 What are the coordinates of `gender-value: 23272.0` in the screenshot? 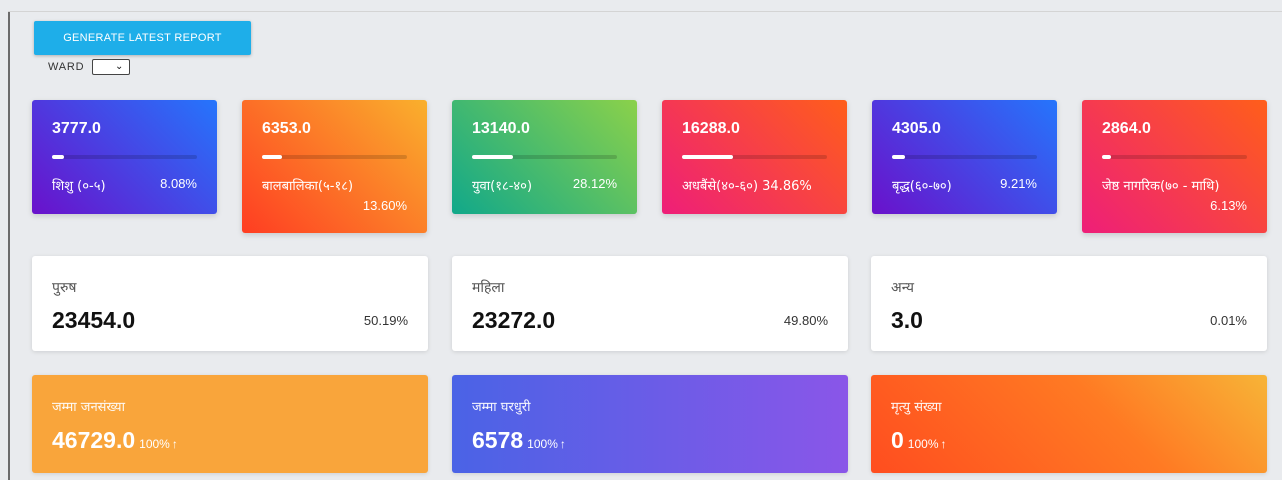 It's located at (514, 320).